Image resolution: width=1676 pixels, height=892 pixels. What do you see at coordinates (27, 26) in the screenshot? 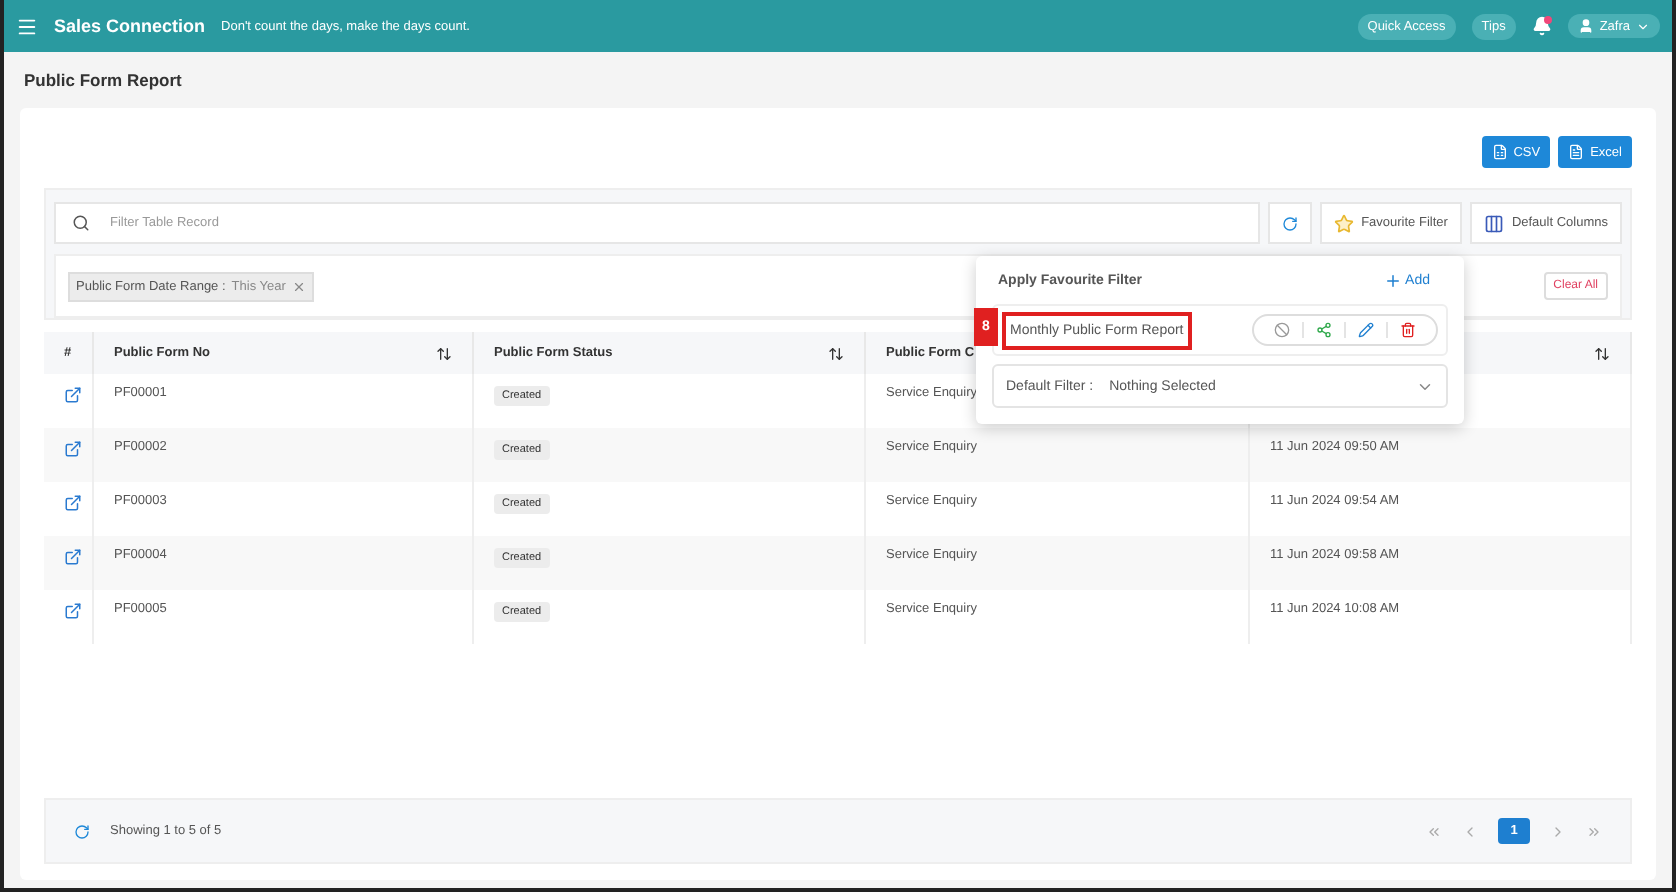
I see `menu-icon` at bounding box center [27, 26].